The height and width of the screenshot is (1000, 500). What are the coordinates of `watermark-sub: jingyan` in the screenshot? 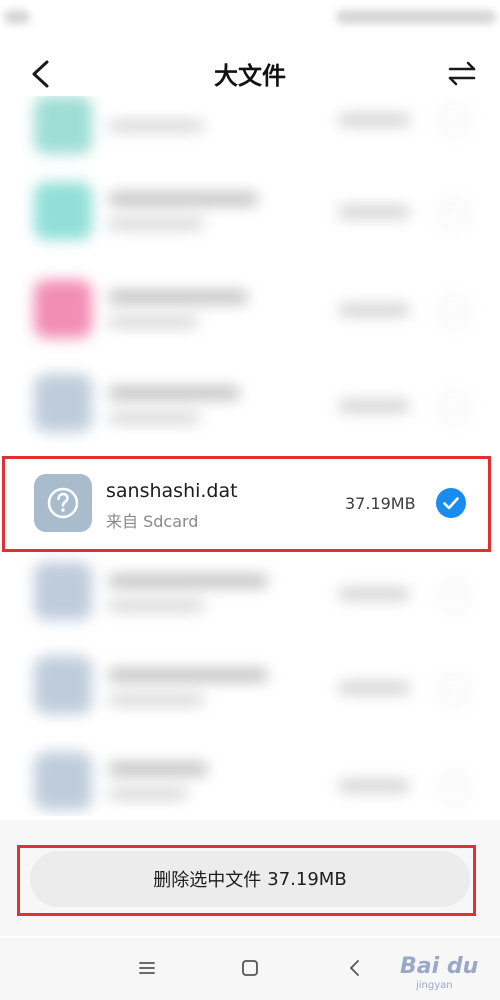 It's located at (434, 985).